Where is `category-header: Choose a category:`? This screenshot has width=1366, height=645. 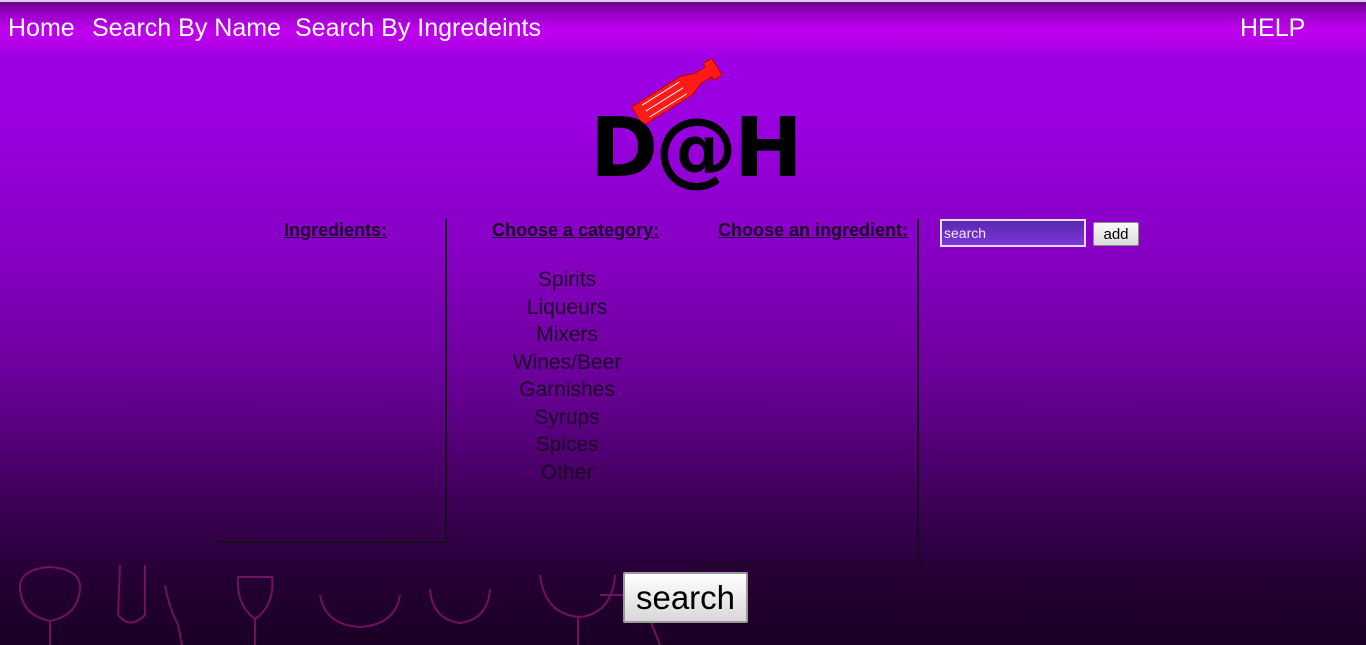
category-header: Choose a category: is located at coordinates (576, 230).